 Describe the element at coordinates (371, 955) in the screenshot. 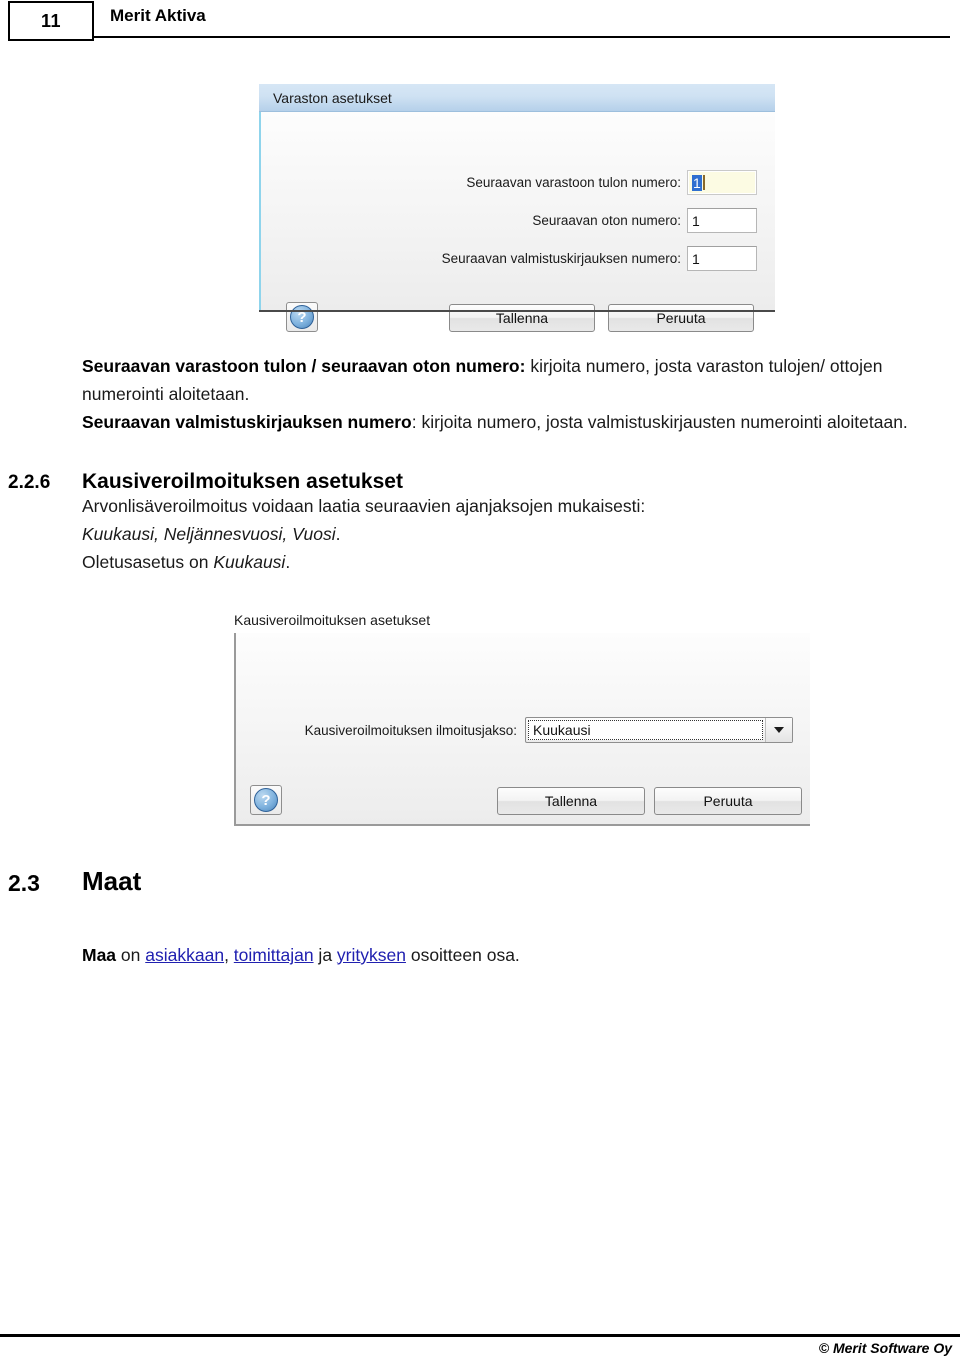

I see `link-yrityksen: yrityksen` at that location.